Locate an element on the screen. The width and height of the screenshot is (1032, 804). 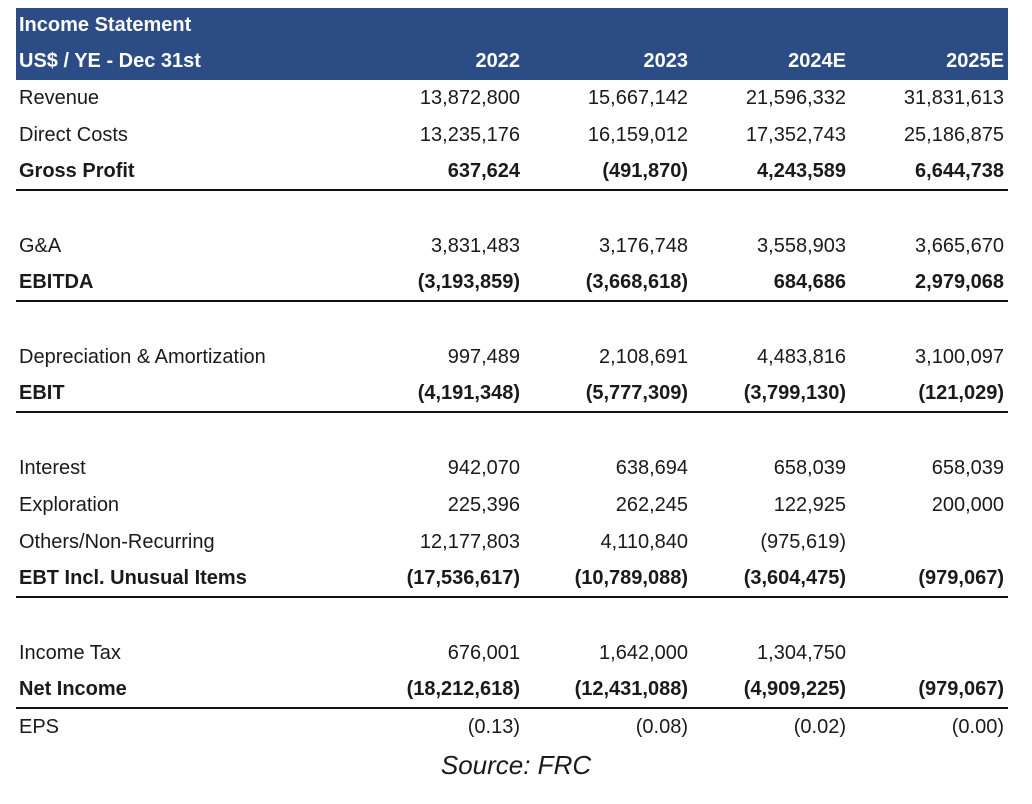
value-cell: (0.08) is located at coordinates (661, 727).